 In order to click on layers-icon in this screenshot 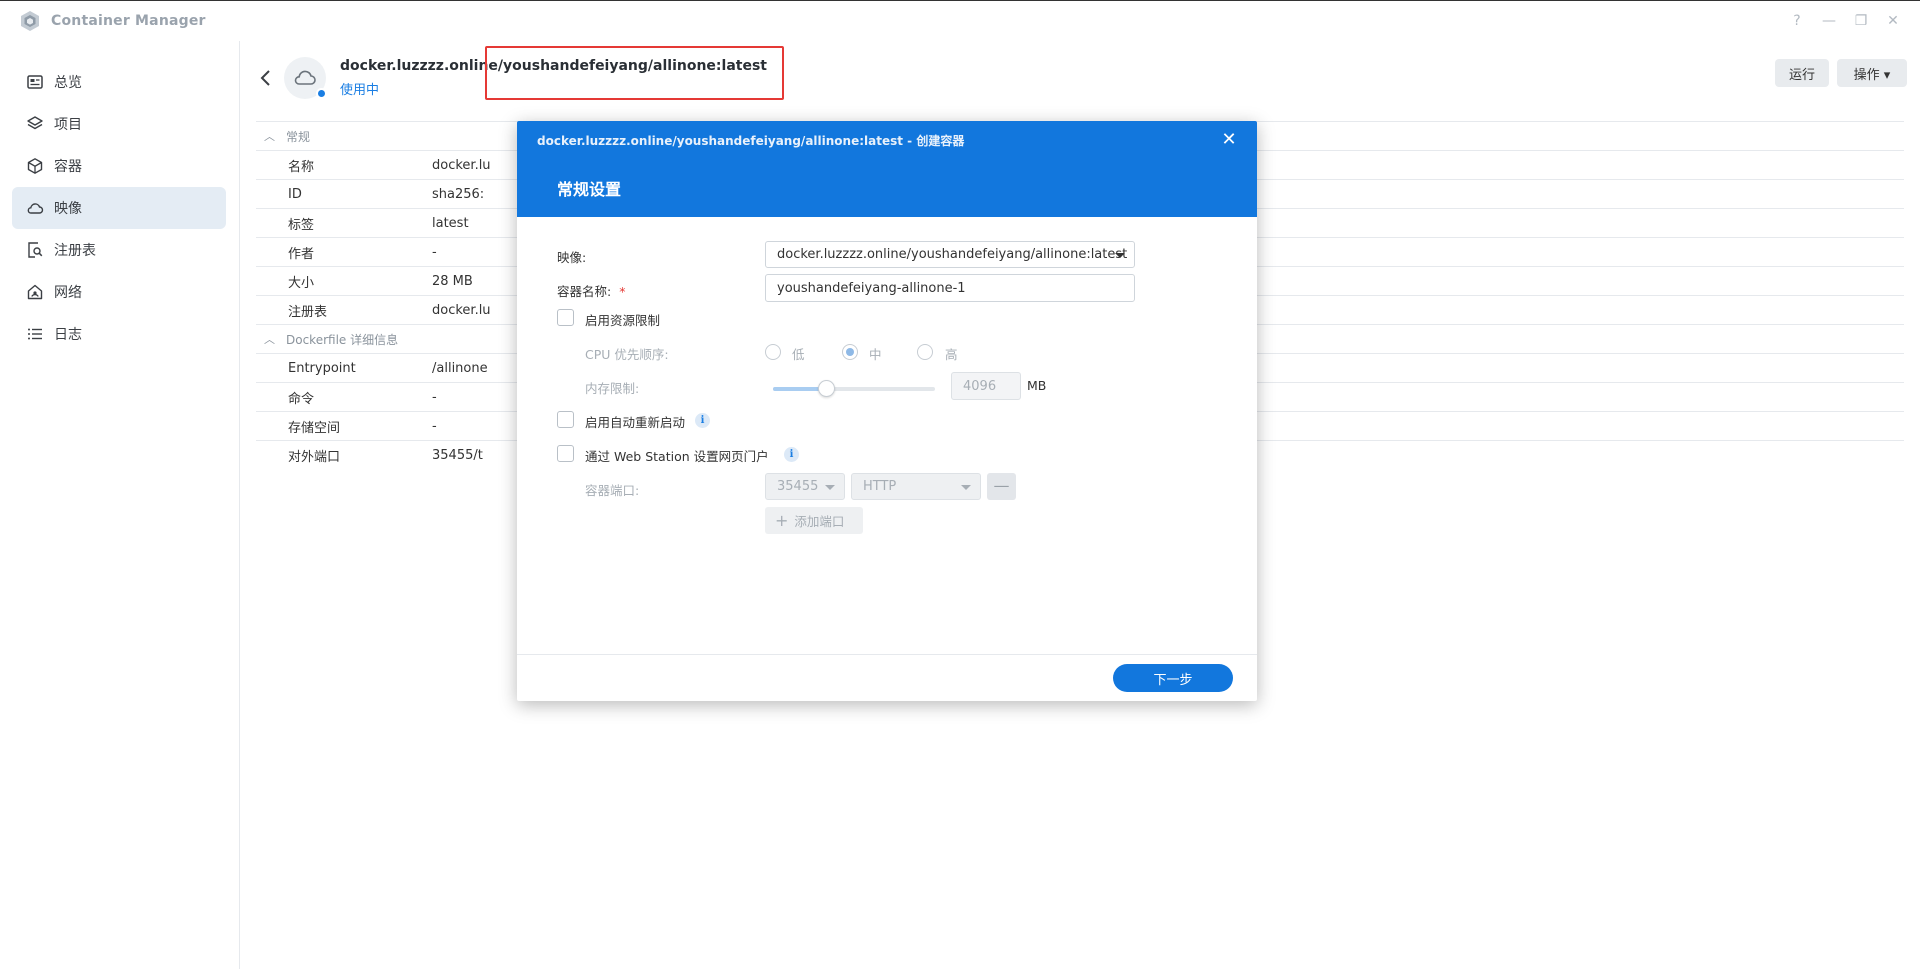, I will do `click(35, 124)`.